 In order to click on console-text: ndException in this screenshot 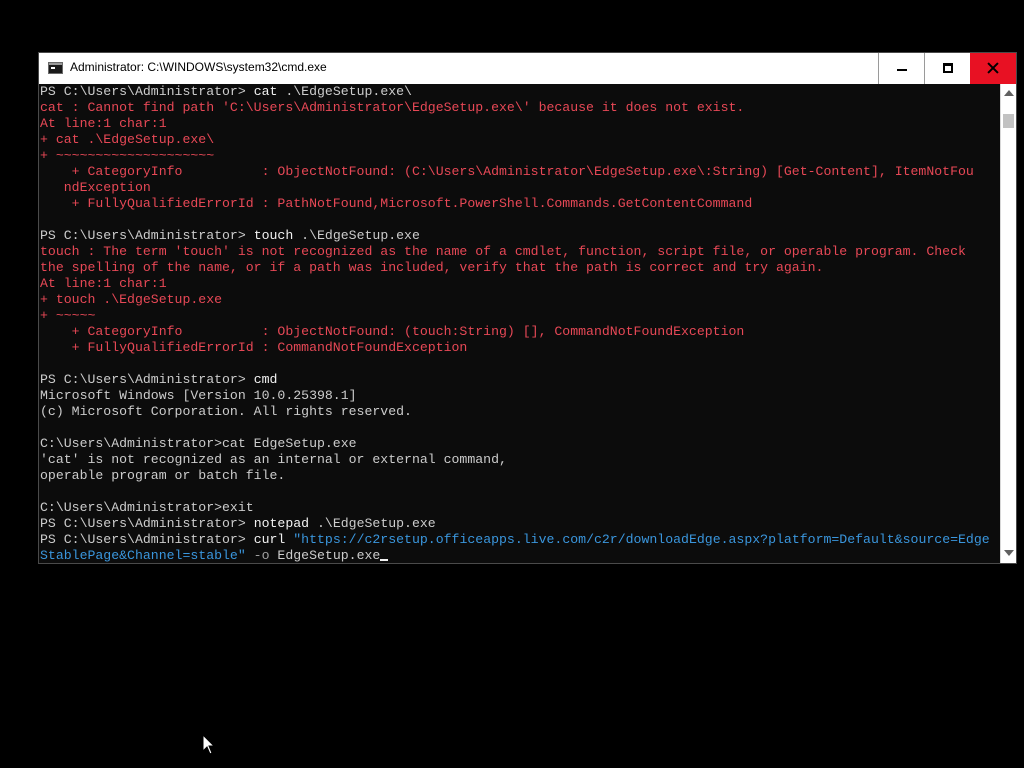, I will do `click(95, 187)`.